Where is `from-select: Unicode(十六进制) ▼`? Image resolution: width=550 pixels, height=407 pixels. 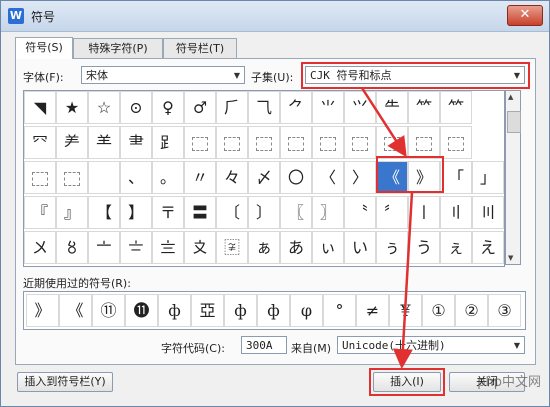
from-select: Unicode(十六进制) ▼ is located at coordinates (431, 345).